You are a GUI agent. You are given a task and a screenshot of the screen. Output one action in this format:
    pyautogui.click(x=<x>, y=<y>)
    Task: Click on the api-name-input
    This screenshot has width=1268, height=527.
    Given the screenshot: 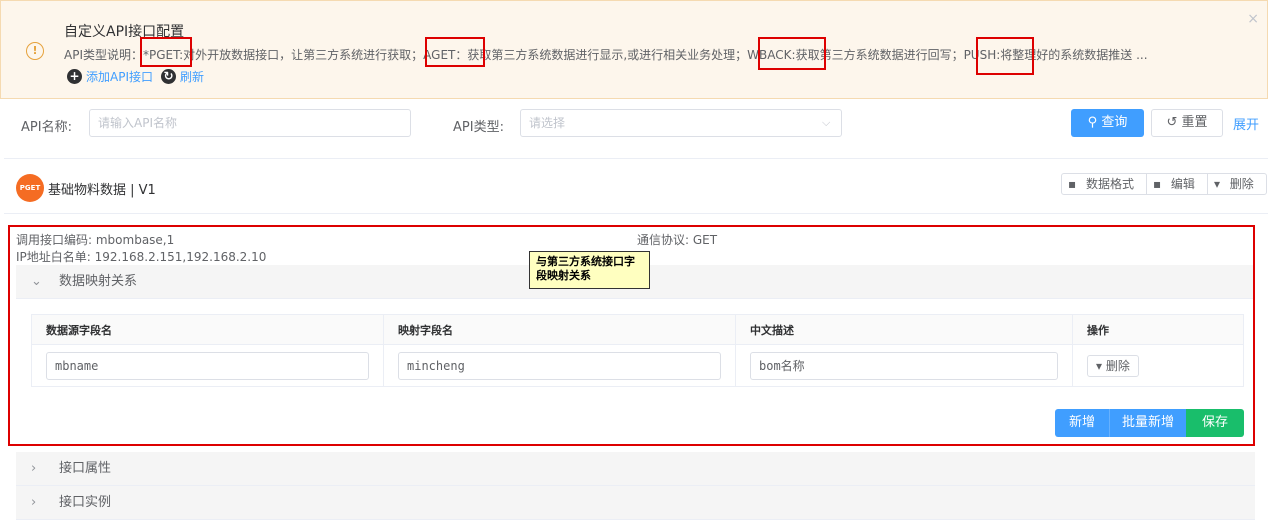 What is the action you would take?
    pyautogui.click(x=250, y=123)
    